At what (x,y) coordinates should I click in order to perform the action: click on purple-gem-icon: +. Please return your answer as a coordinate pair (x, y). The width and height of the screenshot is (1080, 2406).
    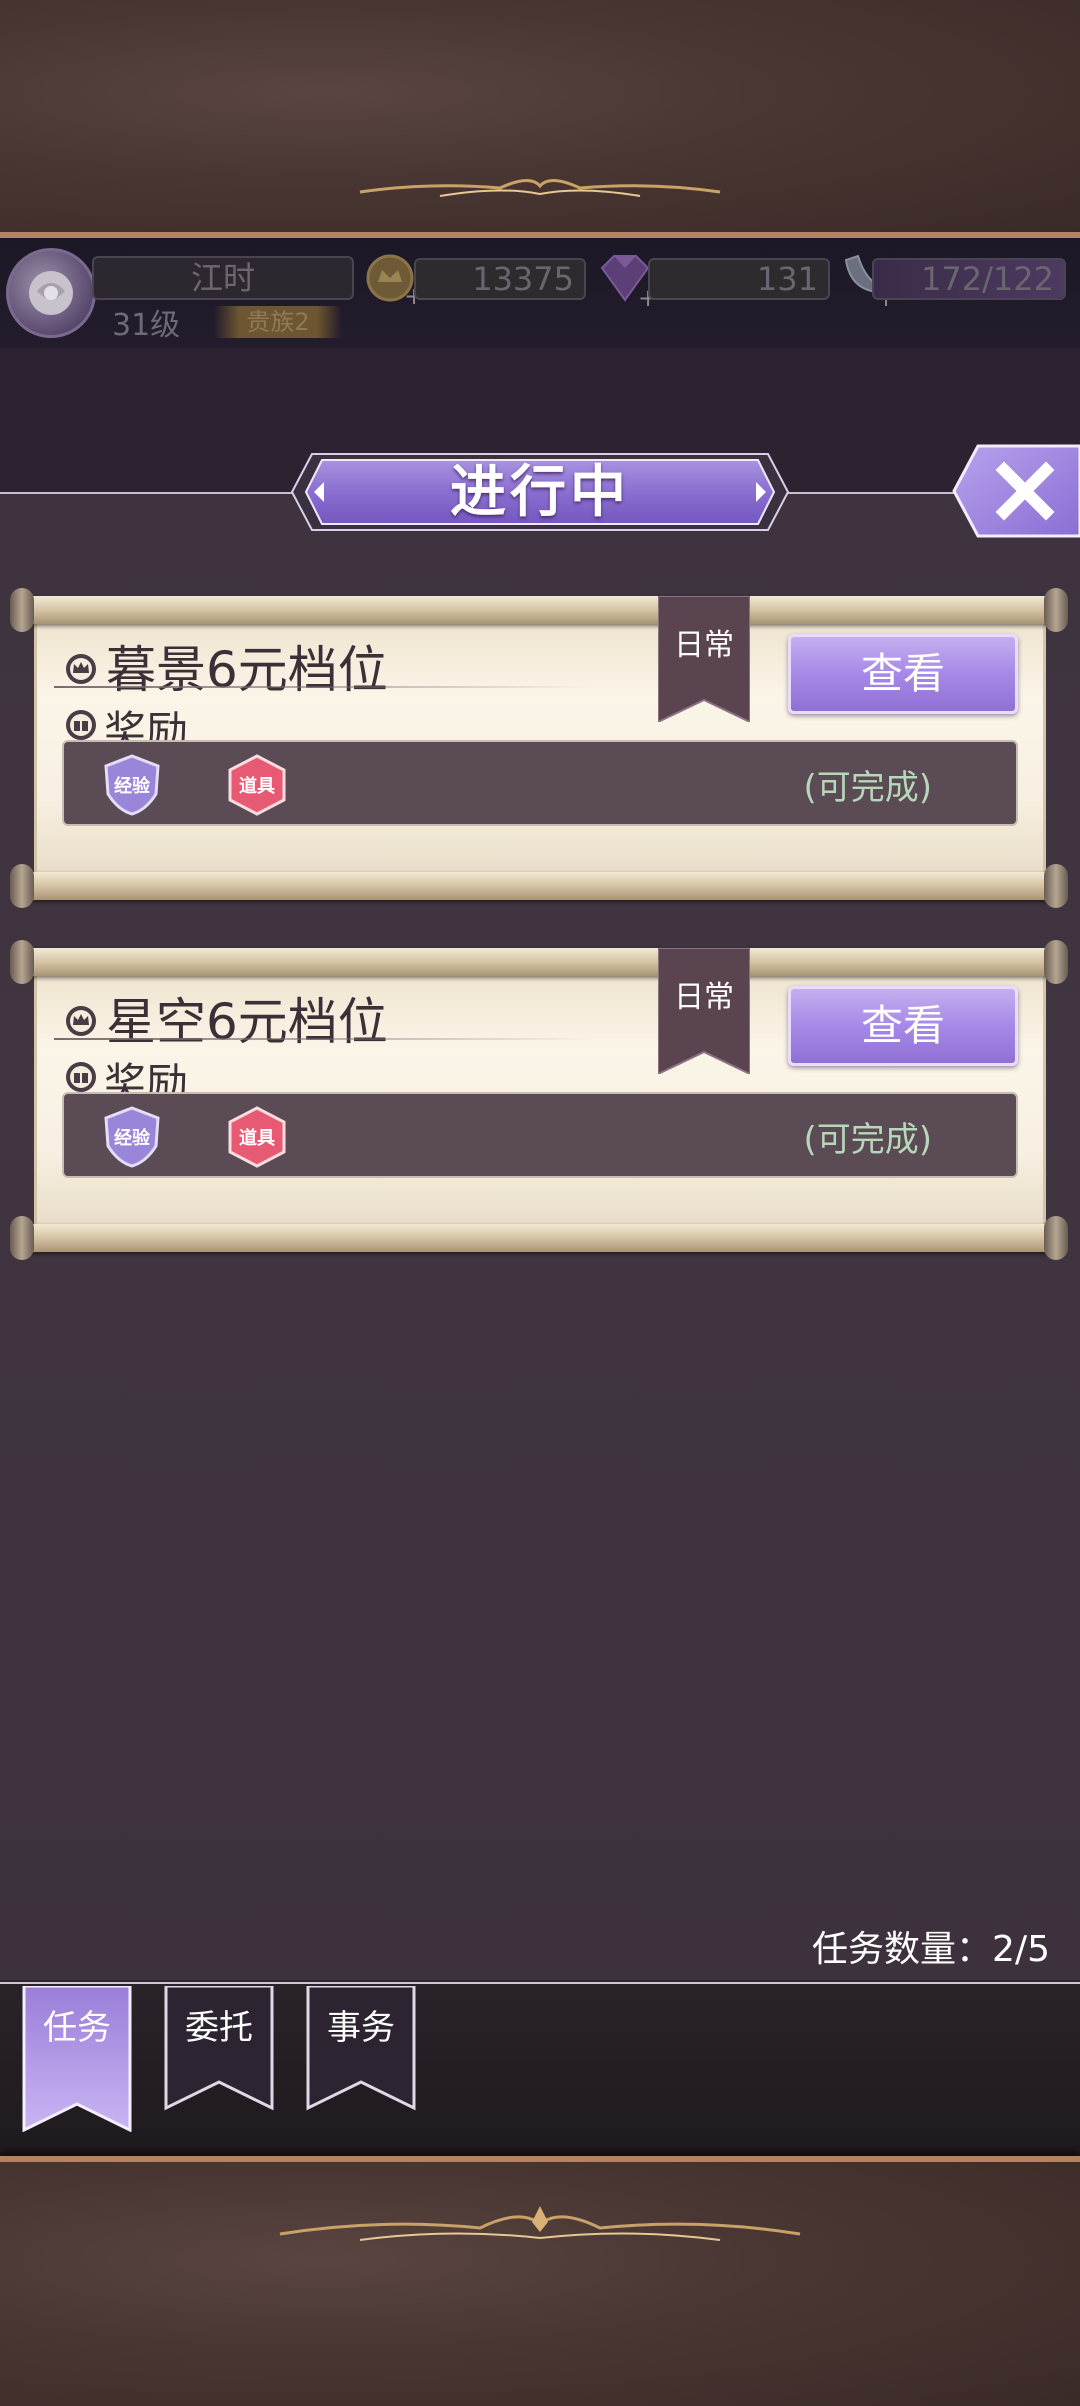
    Looking at the image, I should click on (628, 281).